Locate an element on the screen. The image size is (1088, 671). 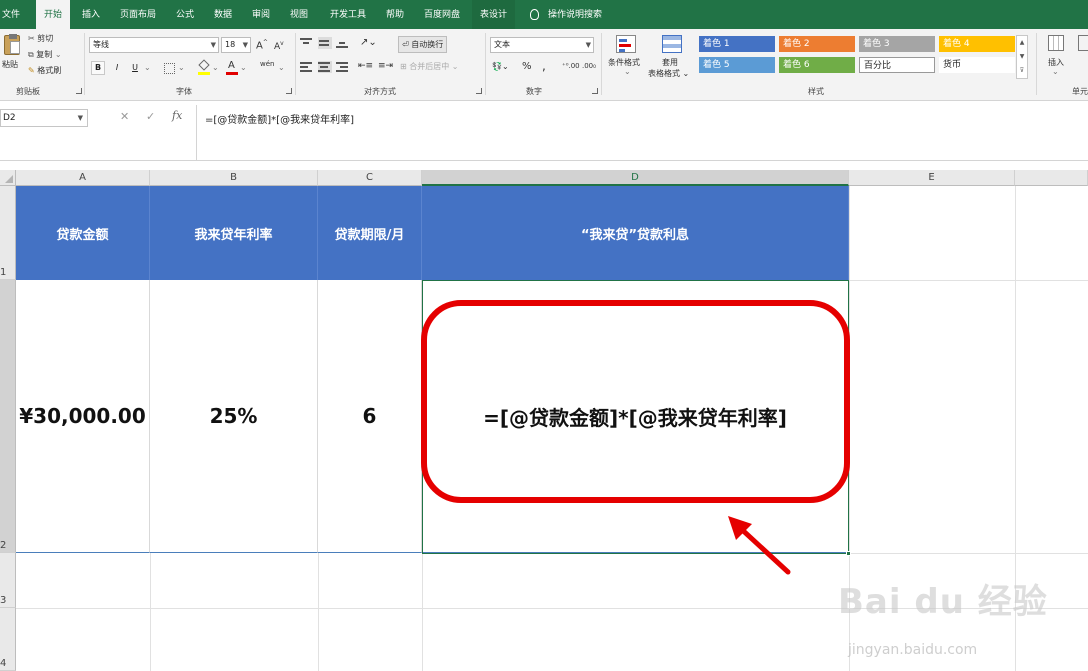
phonetic-guide-icon: wén is located at coordinates (267, 64).